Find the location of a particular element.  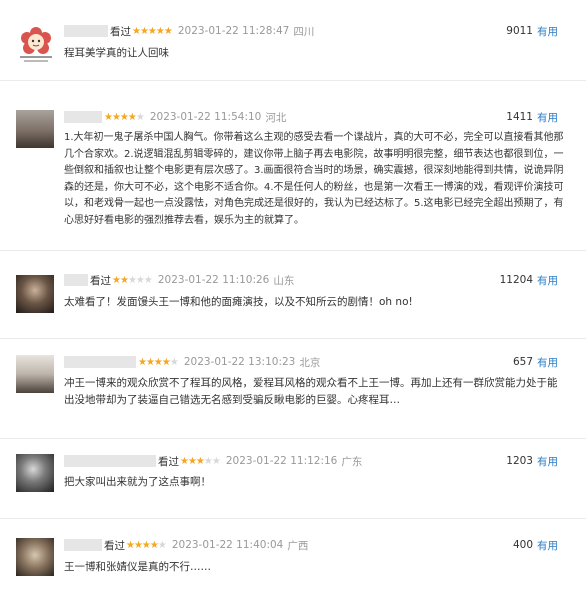

comment-date: 2023-01-22 11:12:16 is located at coordinates (281, 461).